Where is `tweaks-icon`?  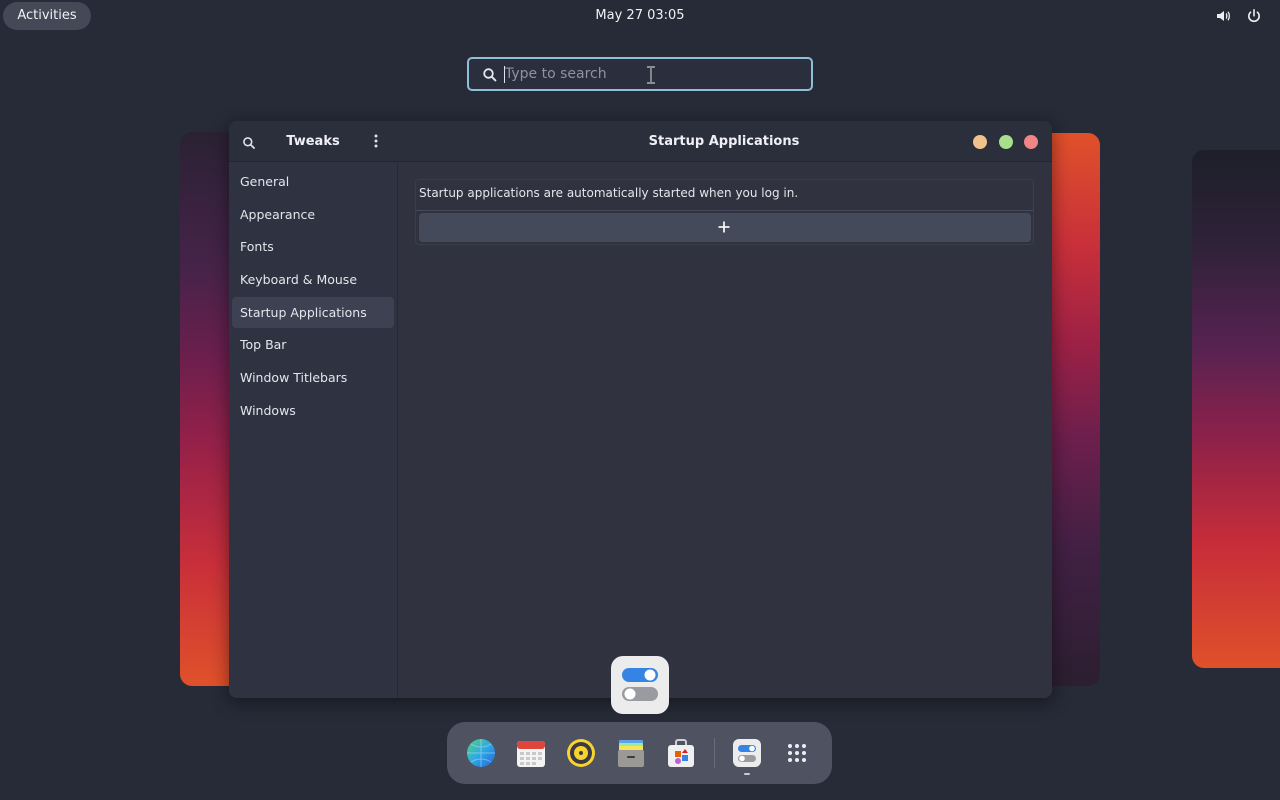
tweaks-icon is located at coordinates (747, 753).